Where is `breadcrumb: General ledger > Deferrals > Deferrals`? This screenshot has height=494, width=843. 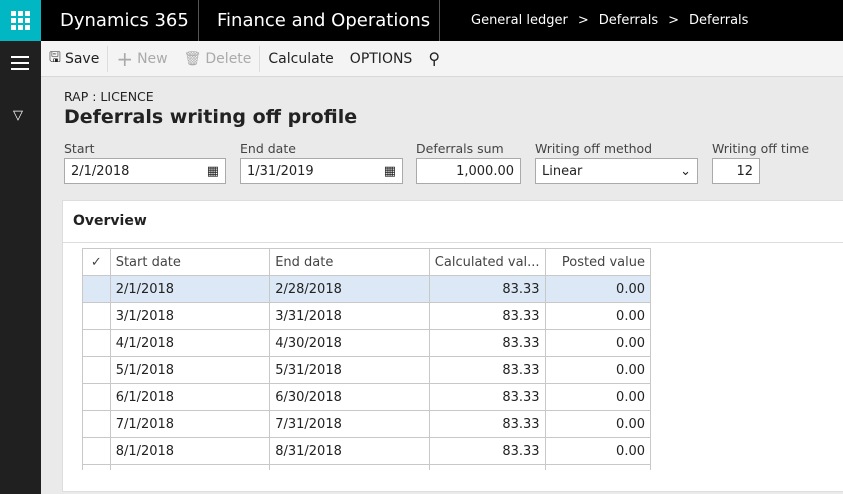
breadcrumb: General ledger > Deferrals > Deferrals is located at coordinates (609, 20).